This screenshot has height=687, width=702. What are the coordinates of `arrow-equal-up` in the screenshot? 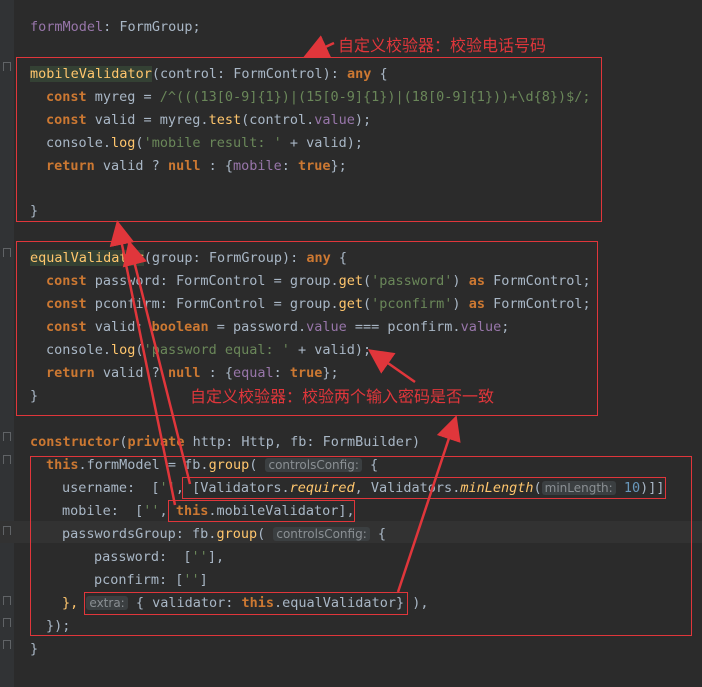 It's located at (157, 362).